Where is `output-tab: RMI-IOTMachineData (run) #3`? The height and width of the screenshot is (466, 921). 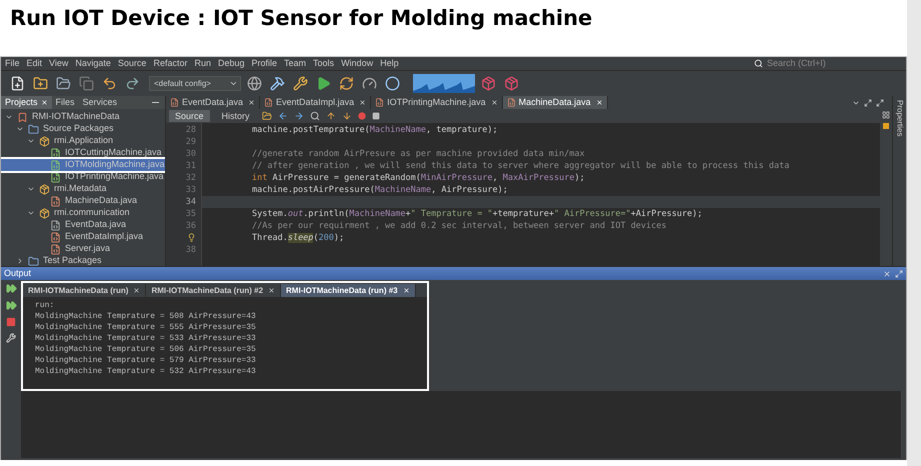
output-tab: RMI-IOTMachineData (run) #3 is located at coordinates (348, 290).